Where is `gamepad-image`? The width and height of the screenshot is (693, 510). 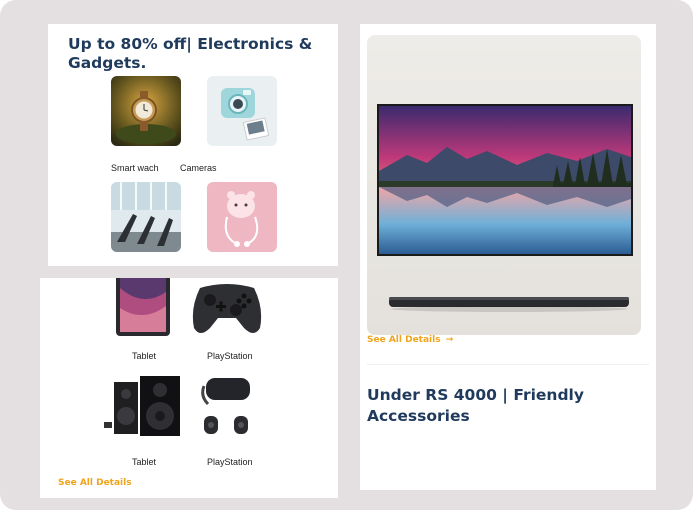 gamepad-image is located at coordinates (227, 309).